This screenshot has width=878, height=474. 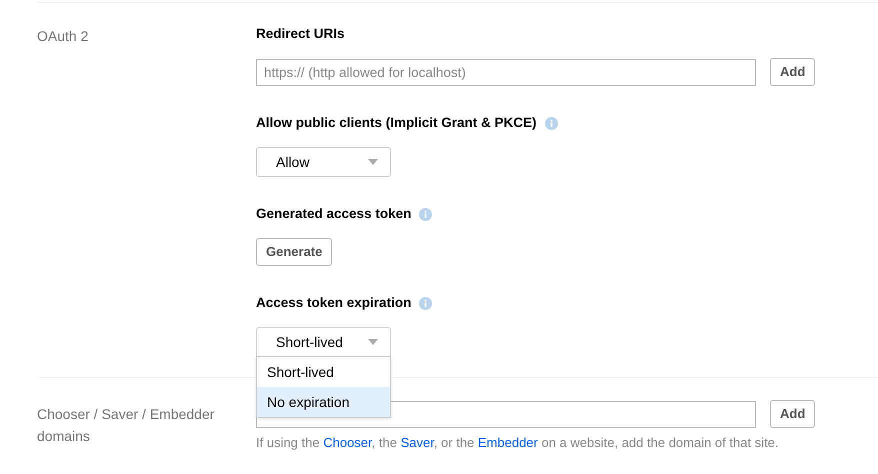 What do you see at coordinates (126, 425) in the screenshot?
I see `section-label: Chooser / Saver / Embedder domains` at bounding box center [126, 425].